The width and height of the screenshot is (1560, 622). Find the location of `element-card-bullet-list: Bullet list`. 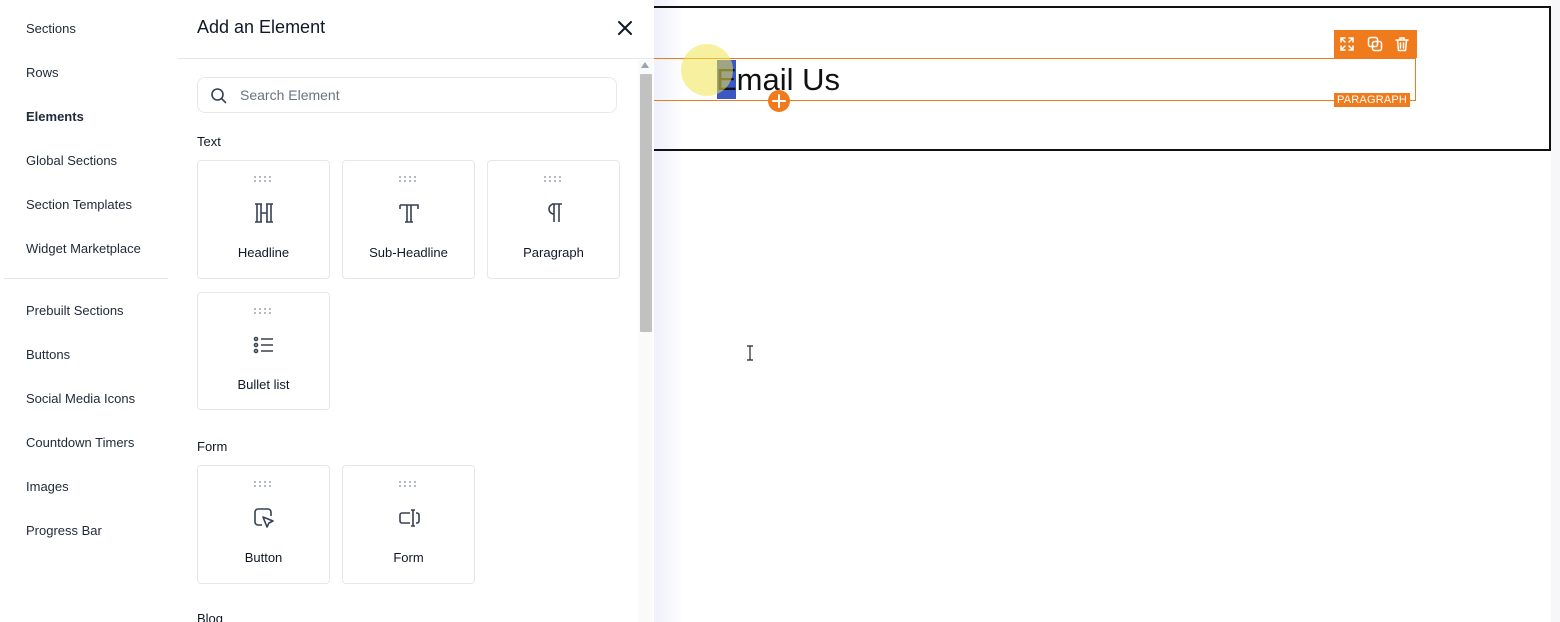

element-card-bullet-list: Bullet list is located at coordinates (263, 351).